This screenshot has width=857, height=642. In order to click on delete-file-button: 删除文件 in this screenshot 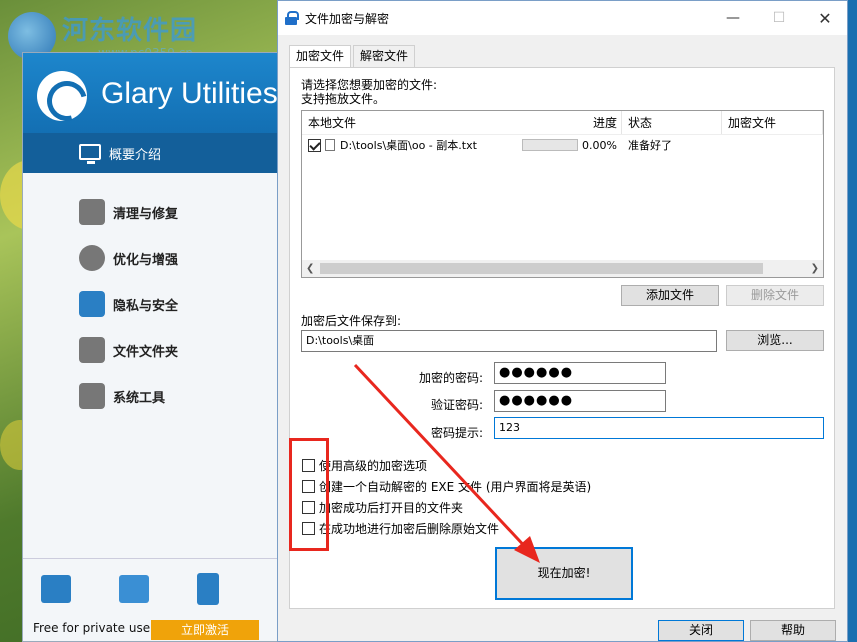, I will do `click(775, 295)`.